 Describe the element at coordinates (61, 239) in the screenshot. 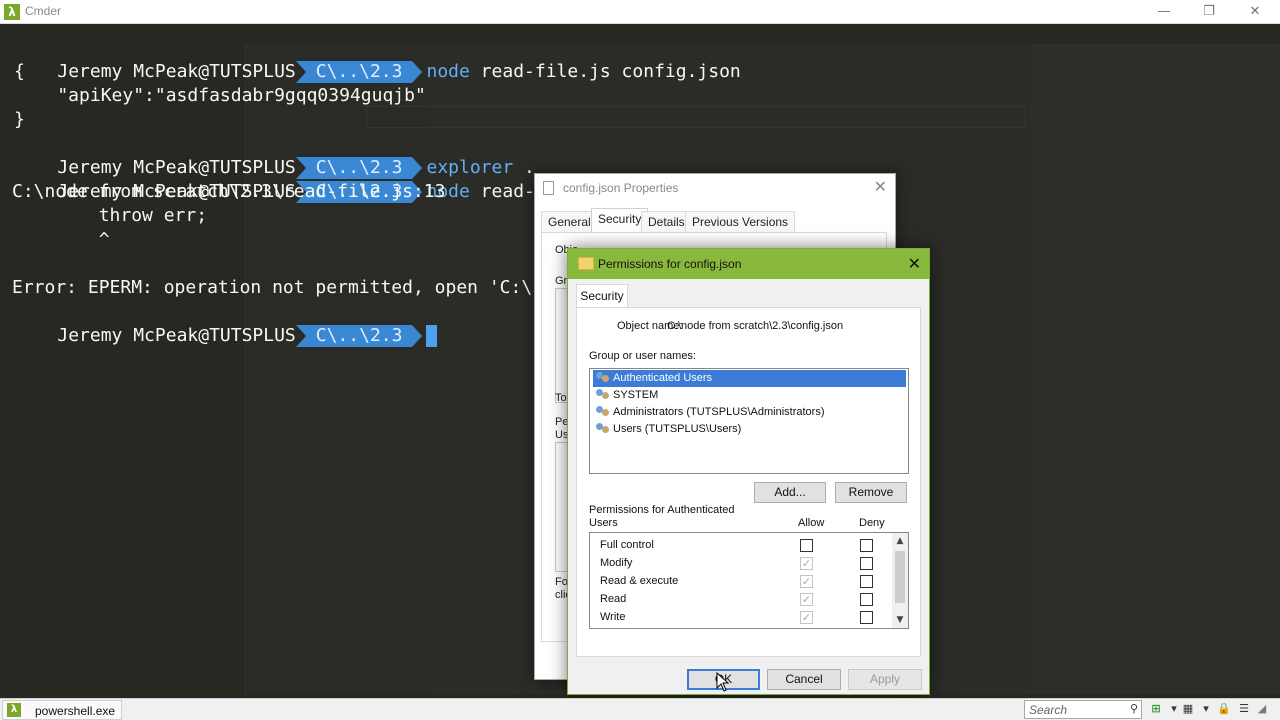

I see `terminal-output-line: ^` at that location.